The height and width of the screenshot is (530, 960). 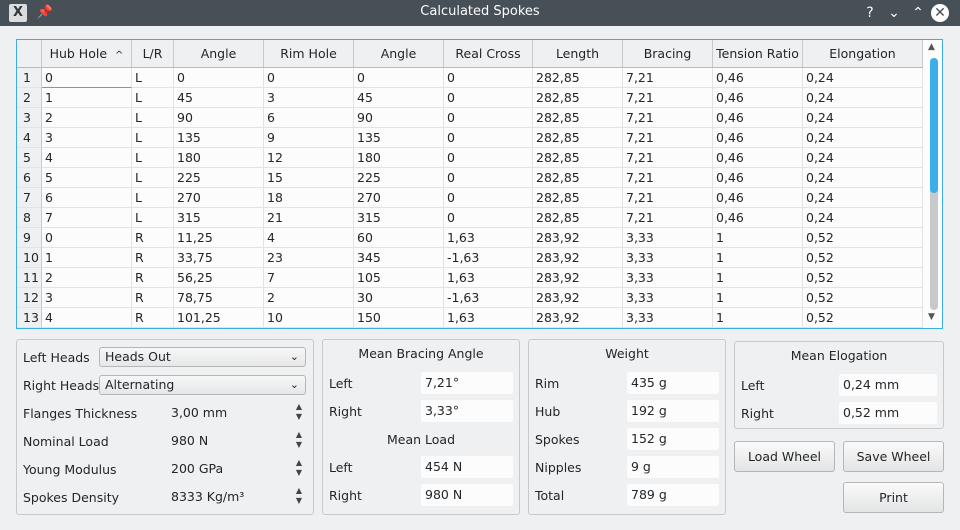 What do you see at coordinates (87, 53) in the screenshot?
I see `column-header: Hub Hole ^` at bounding box center [87, 53].